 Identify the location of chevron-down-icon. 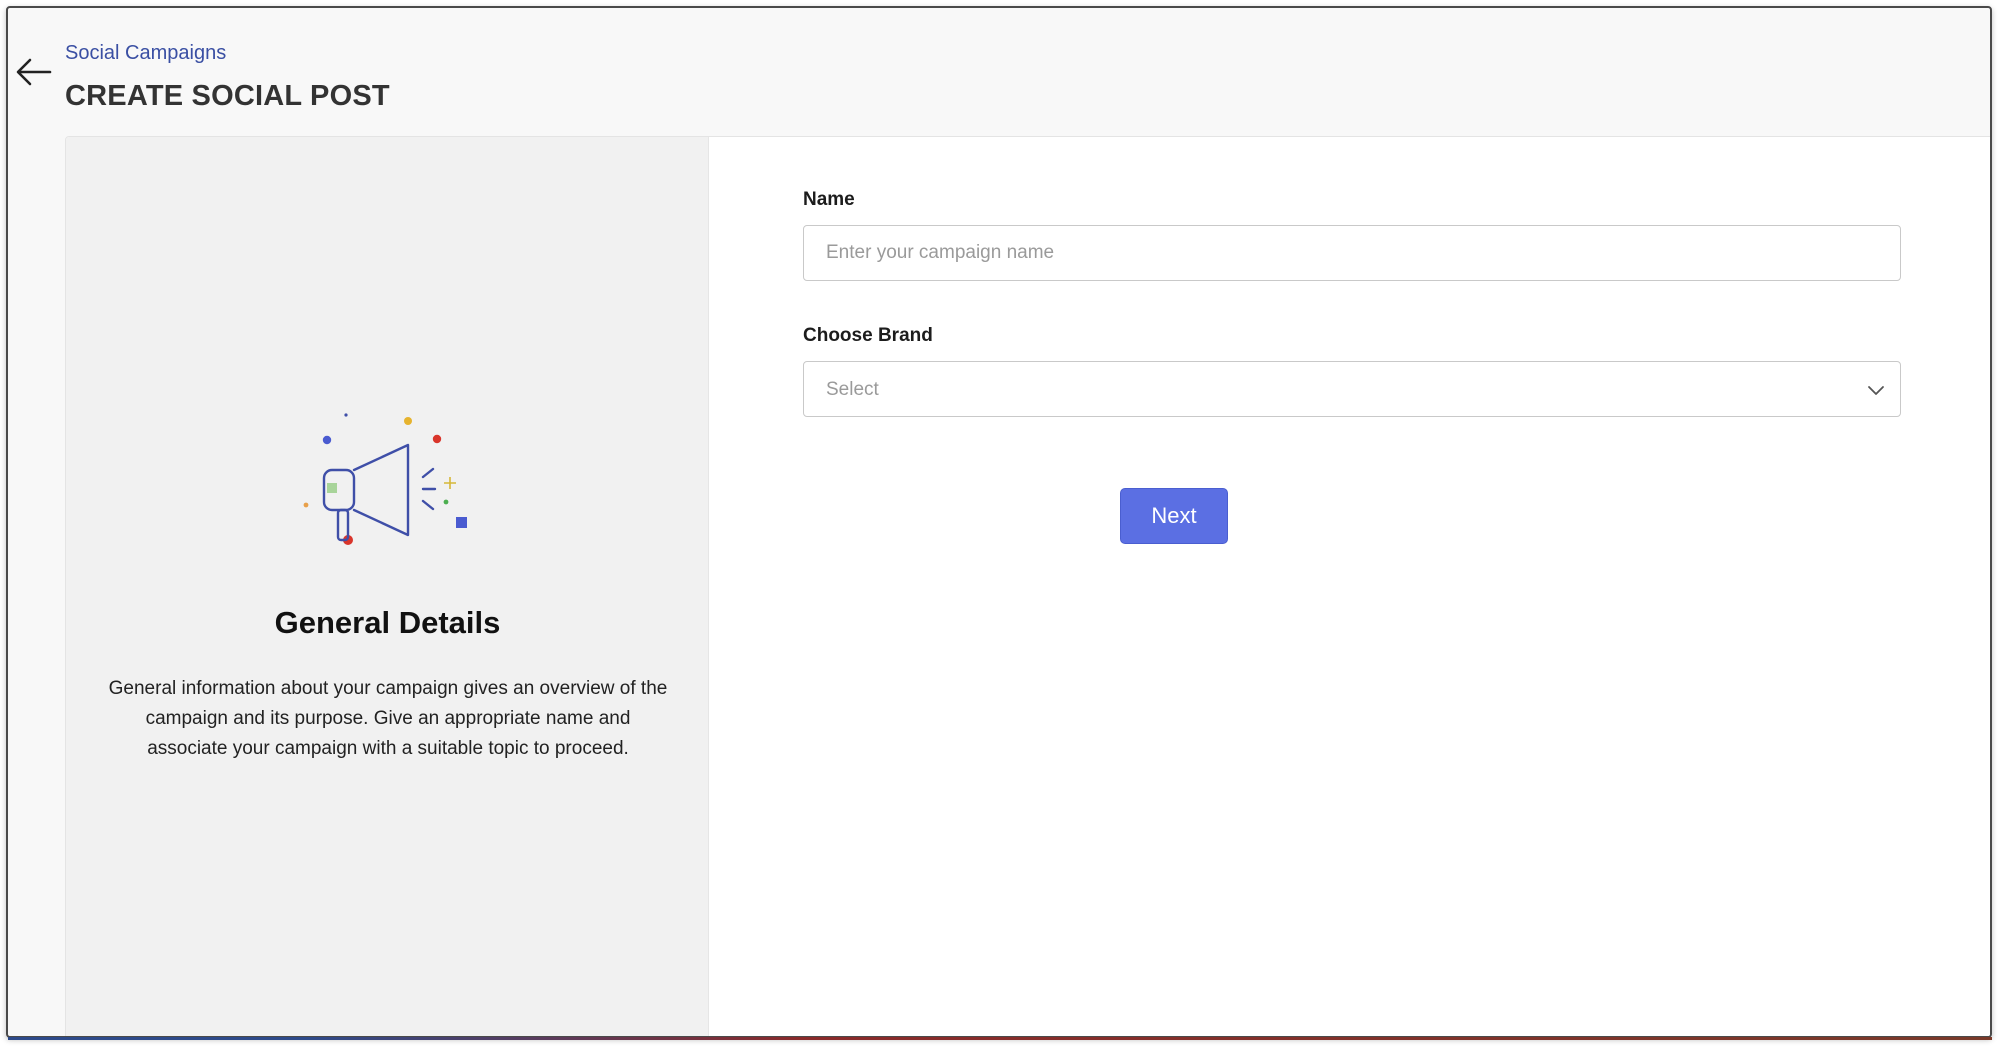
(1876, 390).